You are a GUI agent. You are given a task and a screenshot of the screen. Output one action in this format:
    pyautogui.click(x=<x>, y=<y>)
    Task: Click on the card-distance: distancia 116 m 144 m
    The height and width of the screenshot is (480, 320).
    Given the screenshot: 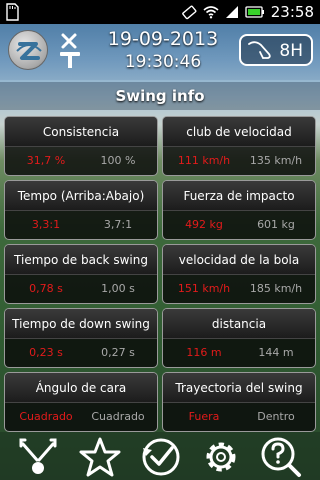 What is the action you would take?
    pyautogui.click(x=239, y=338)
    